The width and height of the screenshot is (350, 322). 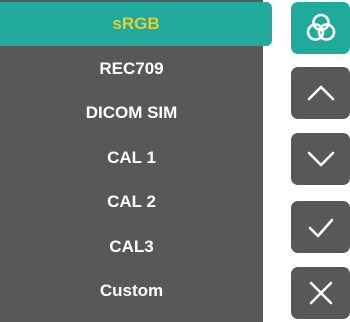 I want to click on menu-item-label: sRGB, so click(x=136, y=23).